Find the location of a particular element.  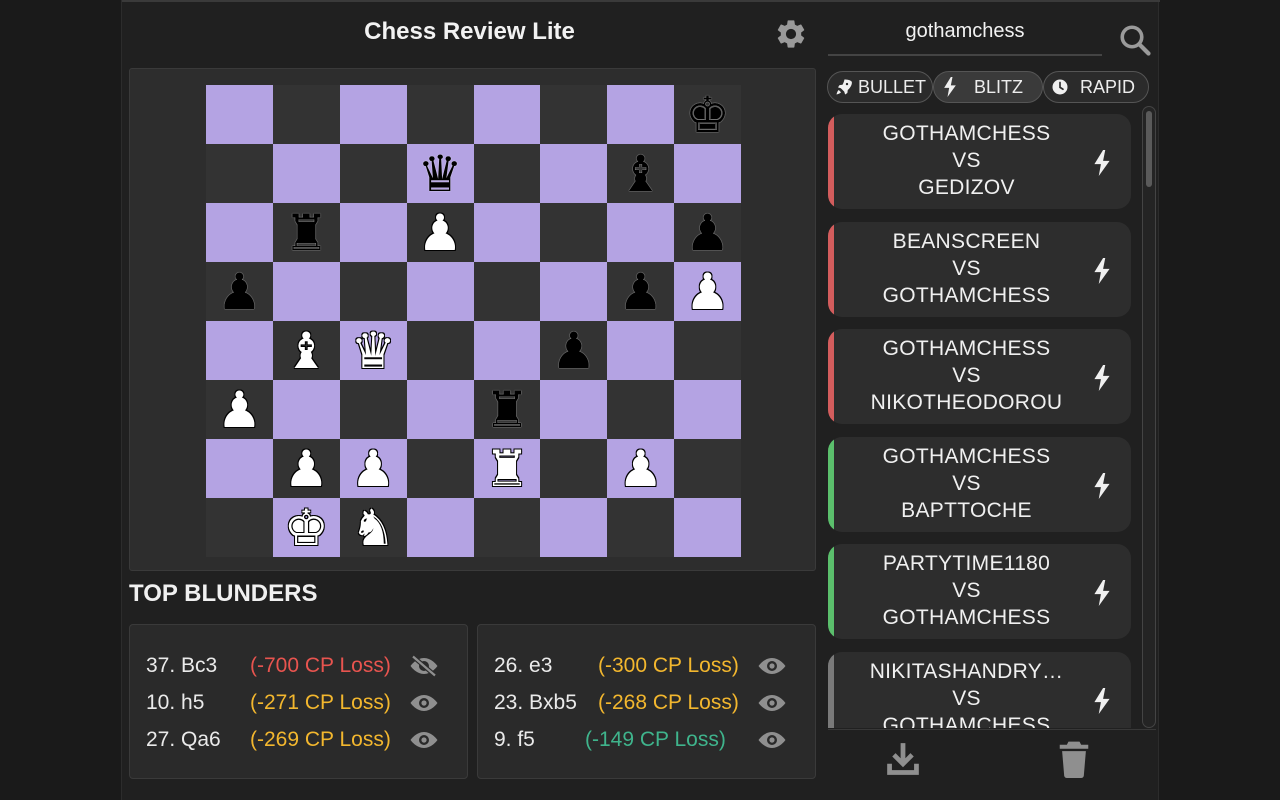

black-king-piece: ♚ is located at coordinates (707, 115).